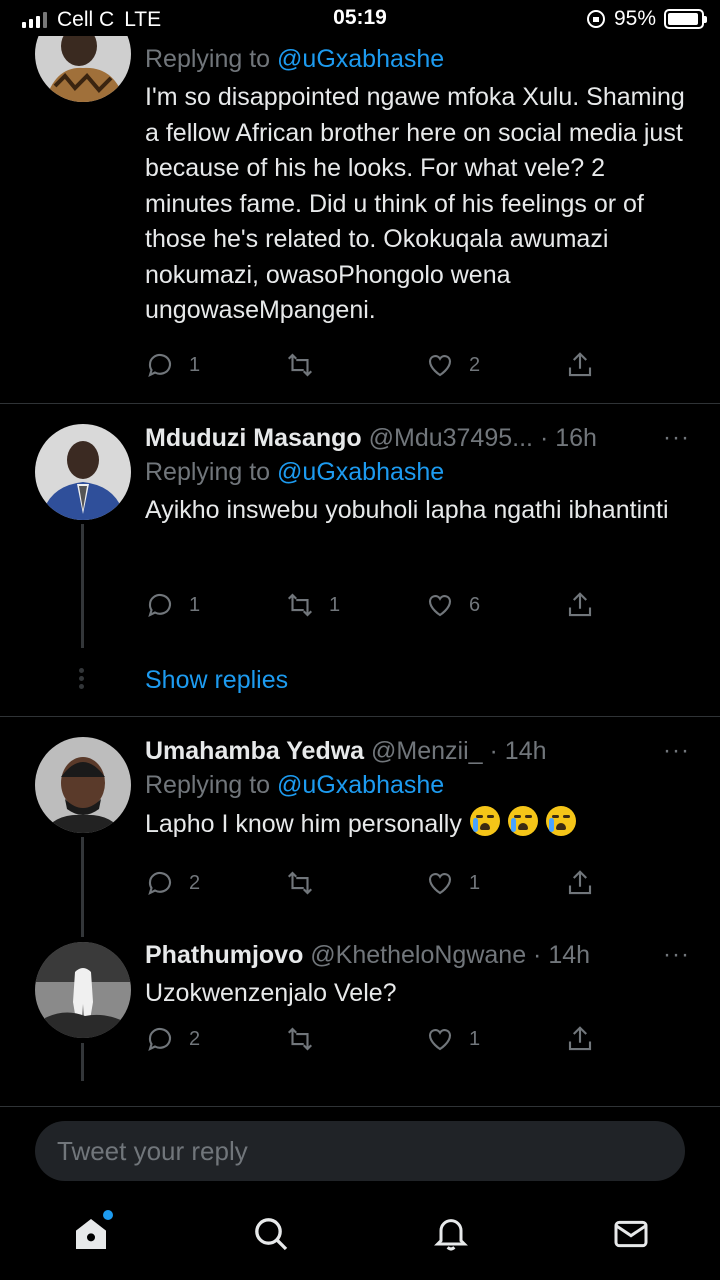  Describe the element at coordinates (335, 604) in the screenshot. I see `retweet-count: 1` at that location.